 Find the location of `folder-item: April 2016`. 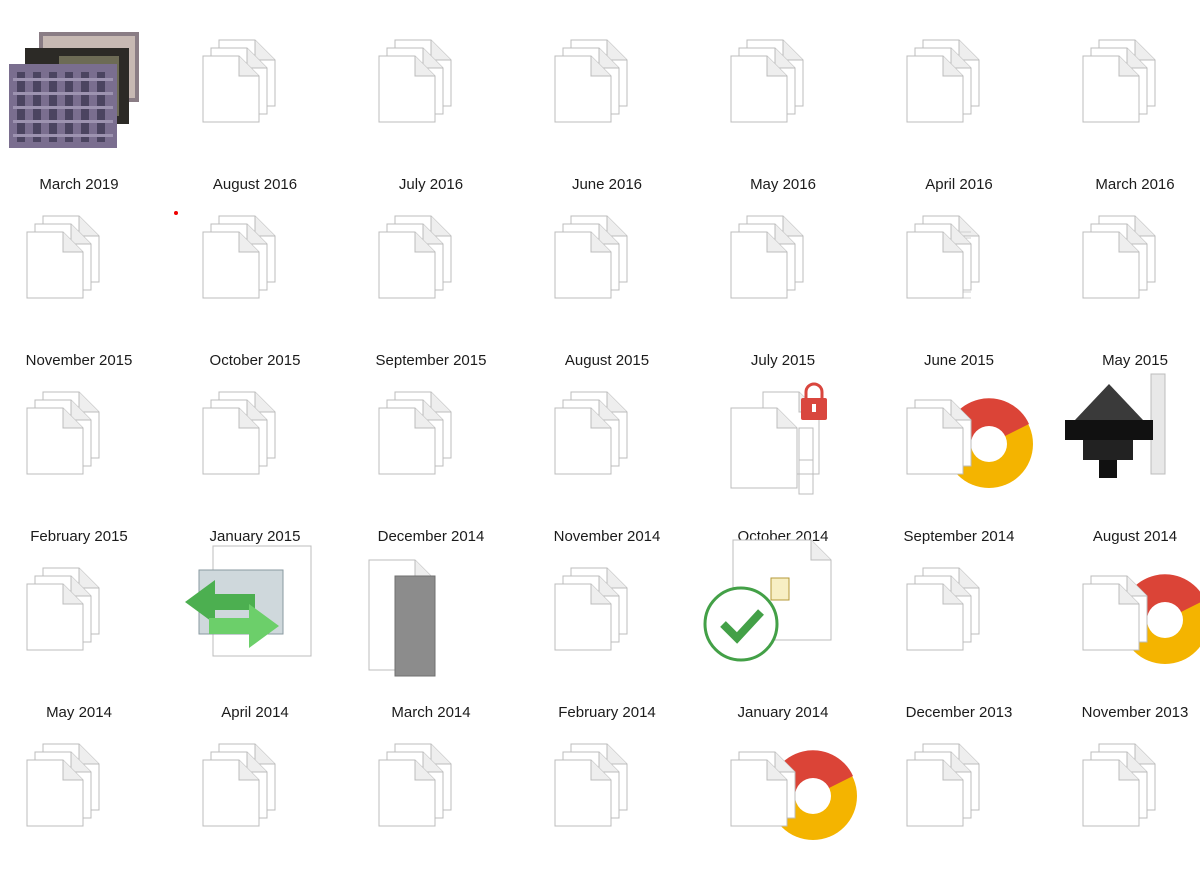

folder-item: April 2016 is located at coordinates (959, 102).